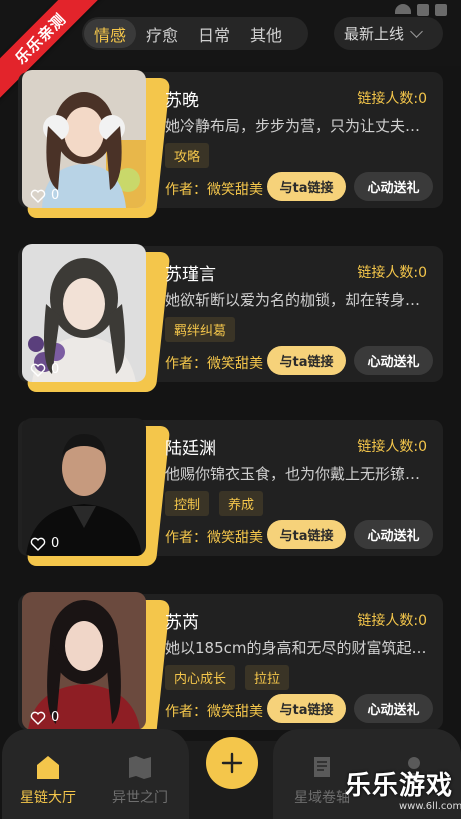 The height and width of the screenshot is (819, 461). I want to click on status-icons, so click(421, 10).